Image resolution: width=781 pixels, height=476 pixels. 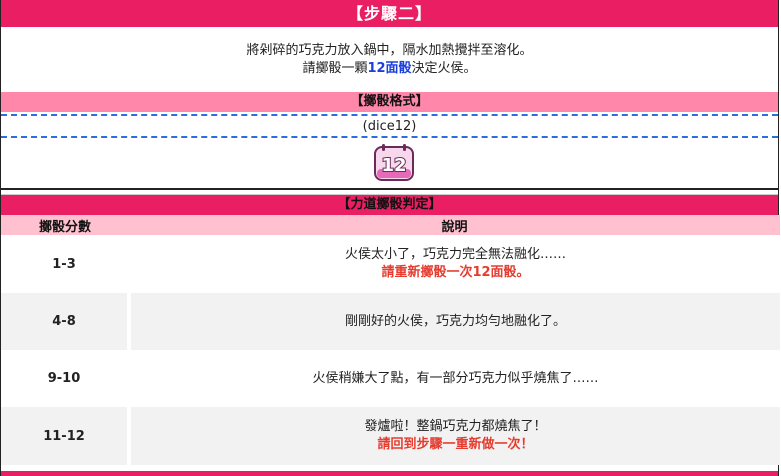 I want to click on dice-command-box: (dice12), so click(x=389, y=126).